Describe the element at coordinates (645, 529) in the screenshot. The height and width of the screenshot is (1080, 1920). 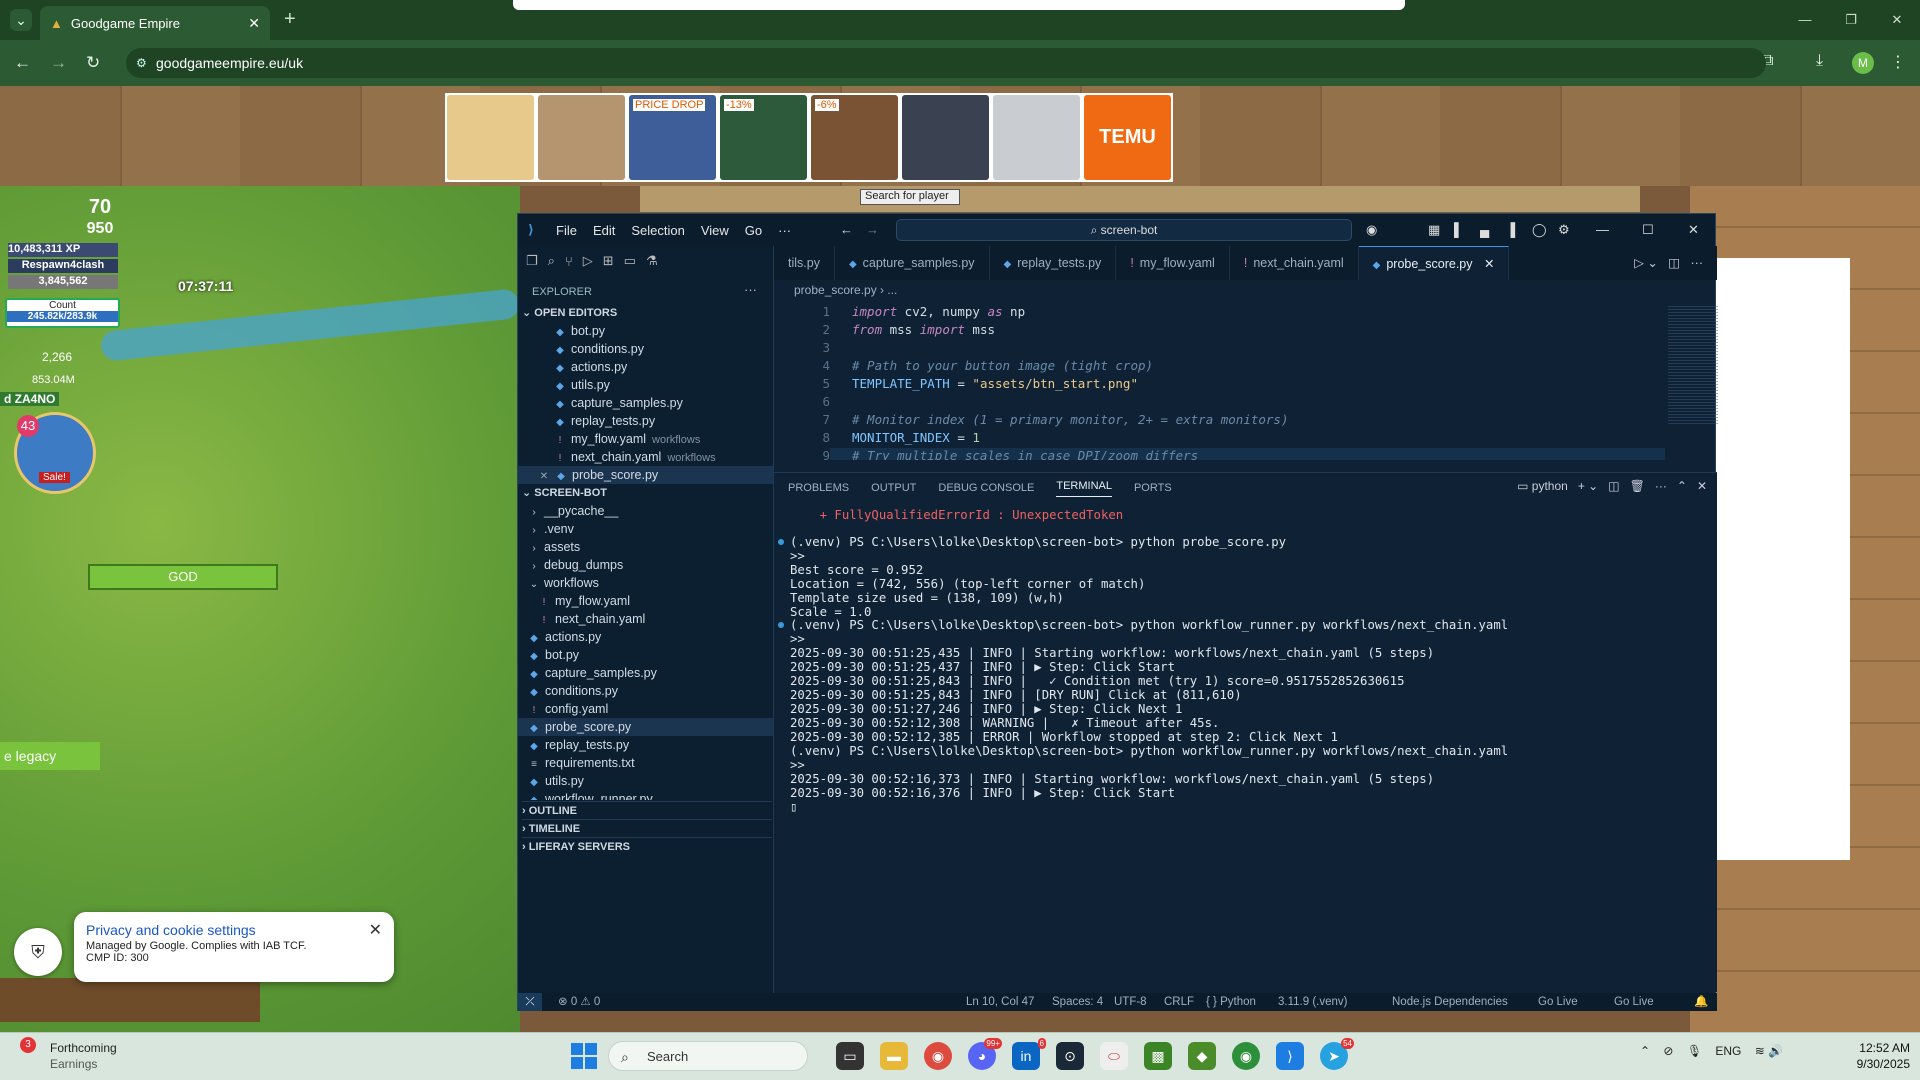
I see `tree-folder: › .venv` at that location.